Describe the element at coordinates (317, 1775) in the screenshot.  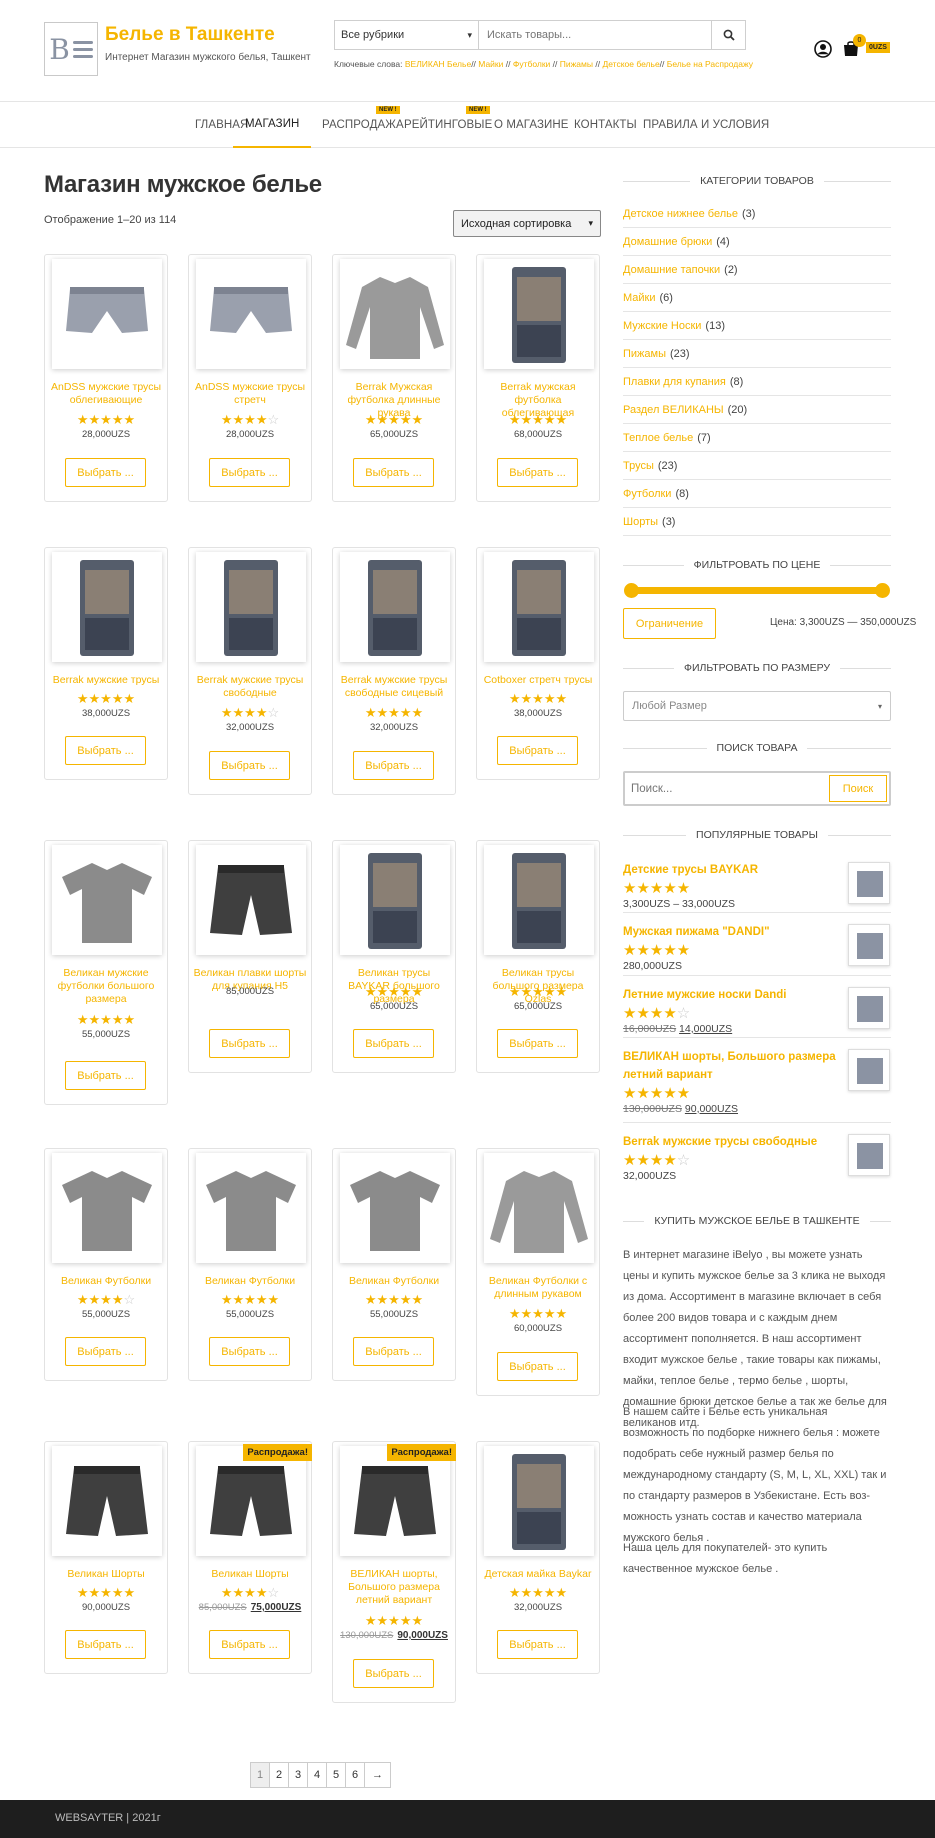
I see `page-link: 4` at that location.